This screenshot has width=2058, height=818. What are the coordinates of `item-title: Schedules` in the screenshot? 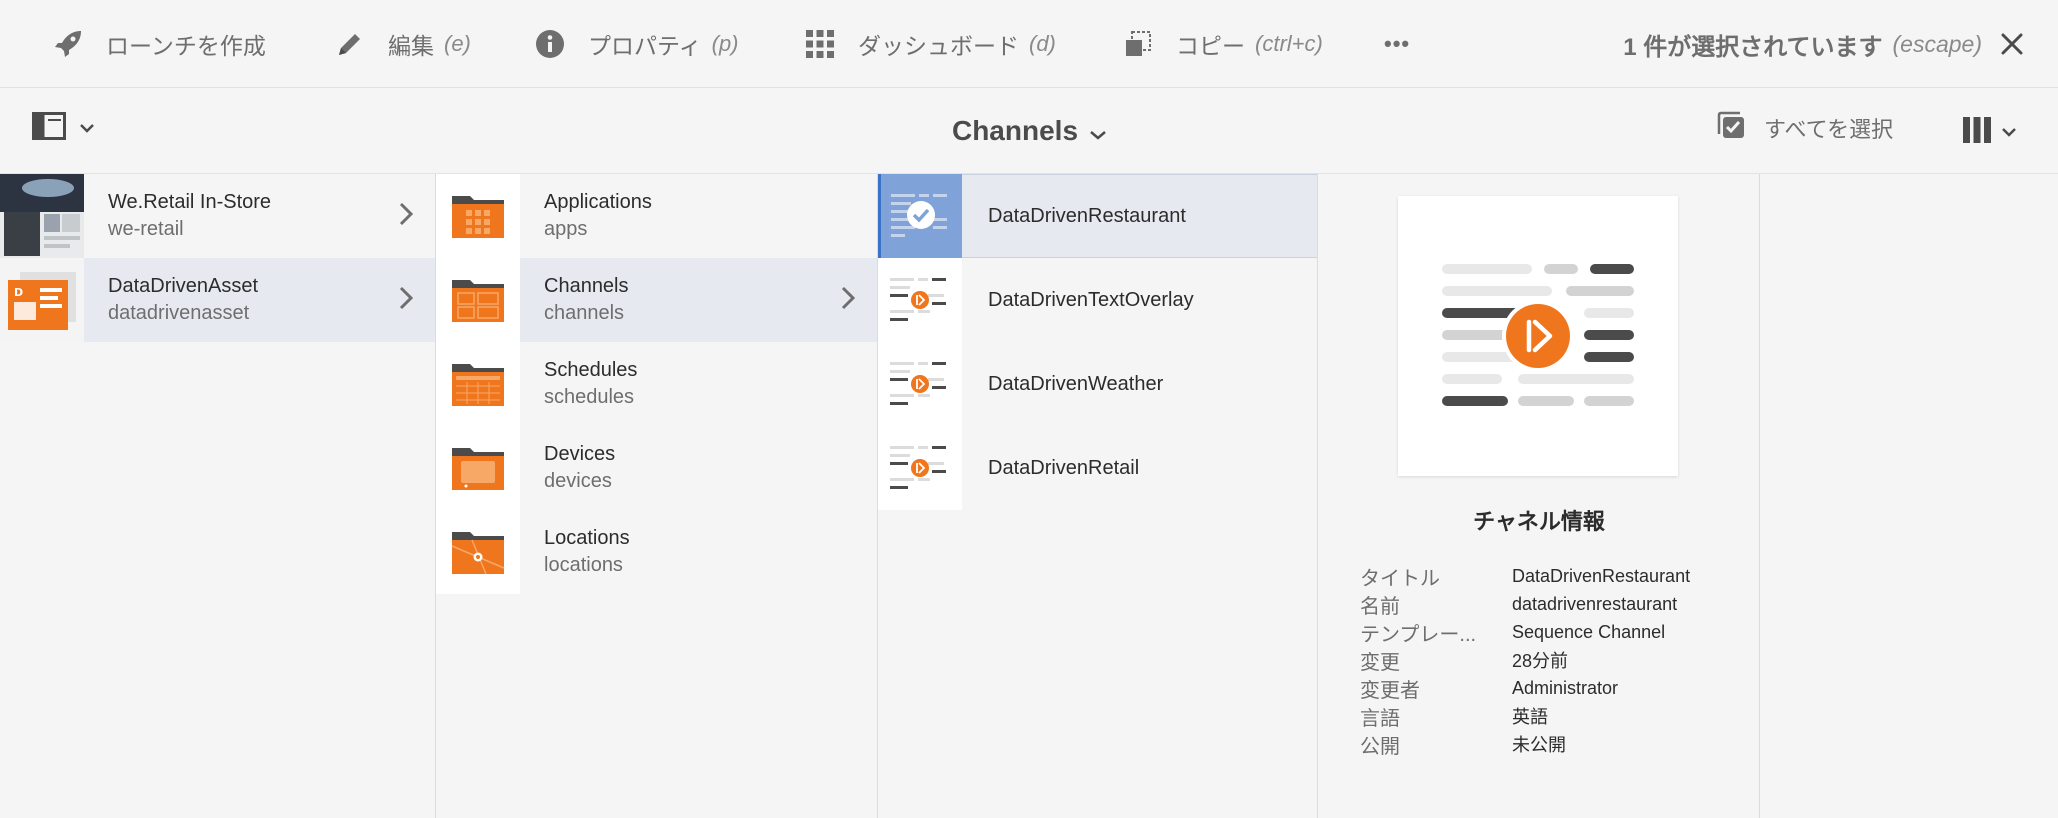 It's located at (591, 370).